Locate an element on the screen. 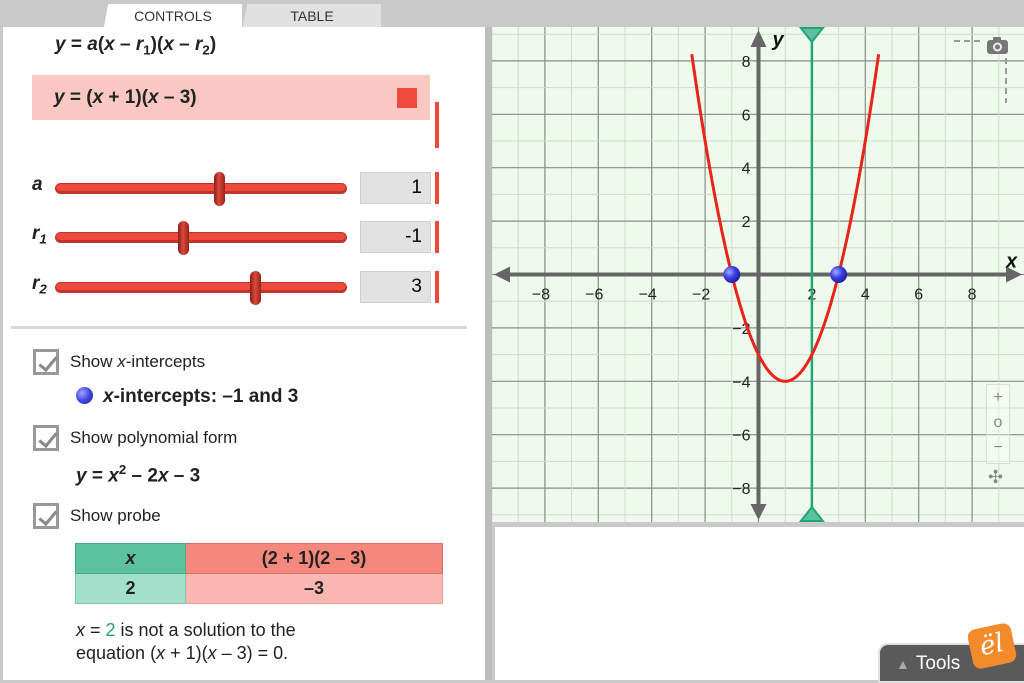 The height and width of the screenshot is (683, 1024). slider-r1-thumb is located at coordinates (183, 238).